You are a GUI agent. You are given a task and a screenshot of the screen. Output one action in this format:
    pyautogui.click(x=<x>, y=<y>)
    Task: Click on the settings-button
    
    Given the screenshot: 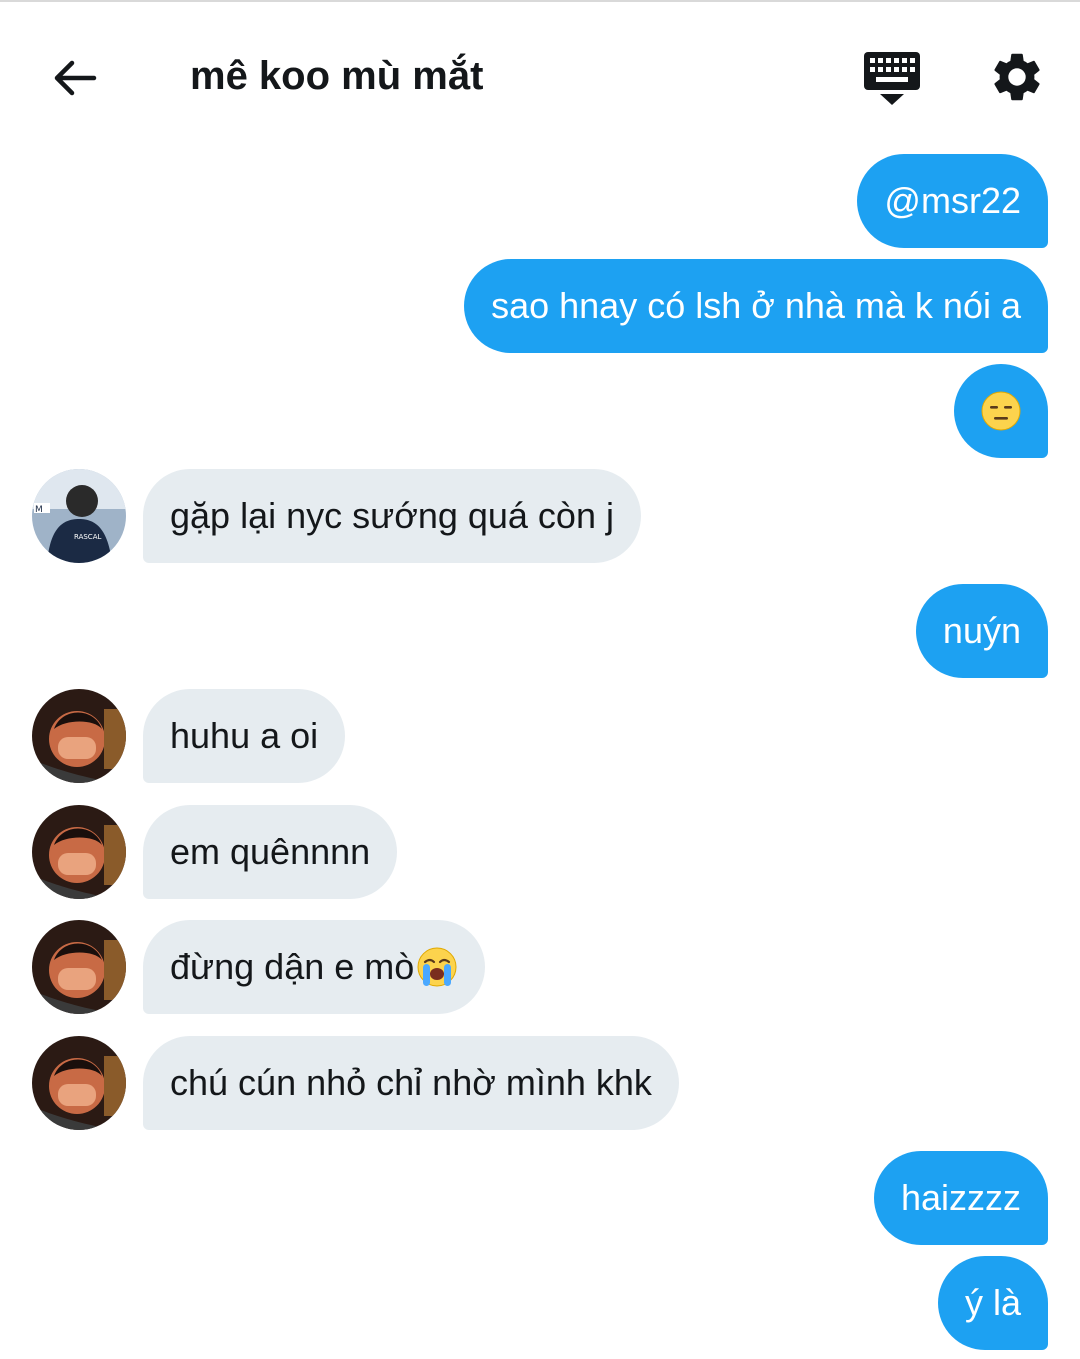 What is the action you would take?
    pyautogui.click(x=1017, y=77)
    